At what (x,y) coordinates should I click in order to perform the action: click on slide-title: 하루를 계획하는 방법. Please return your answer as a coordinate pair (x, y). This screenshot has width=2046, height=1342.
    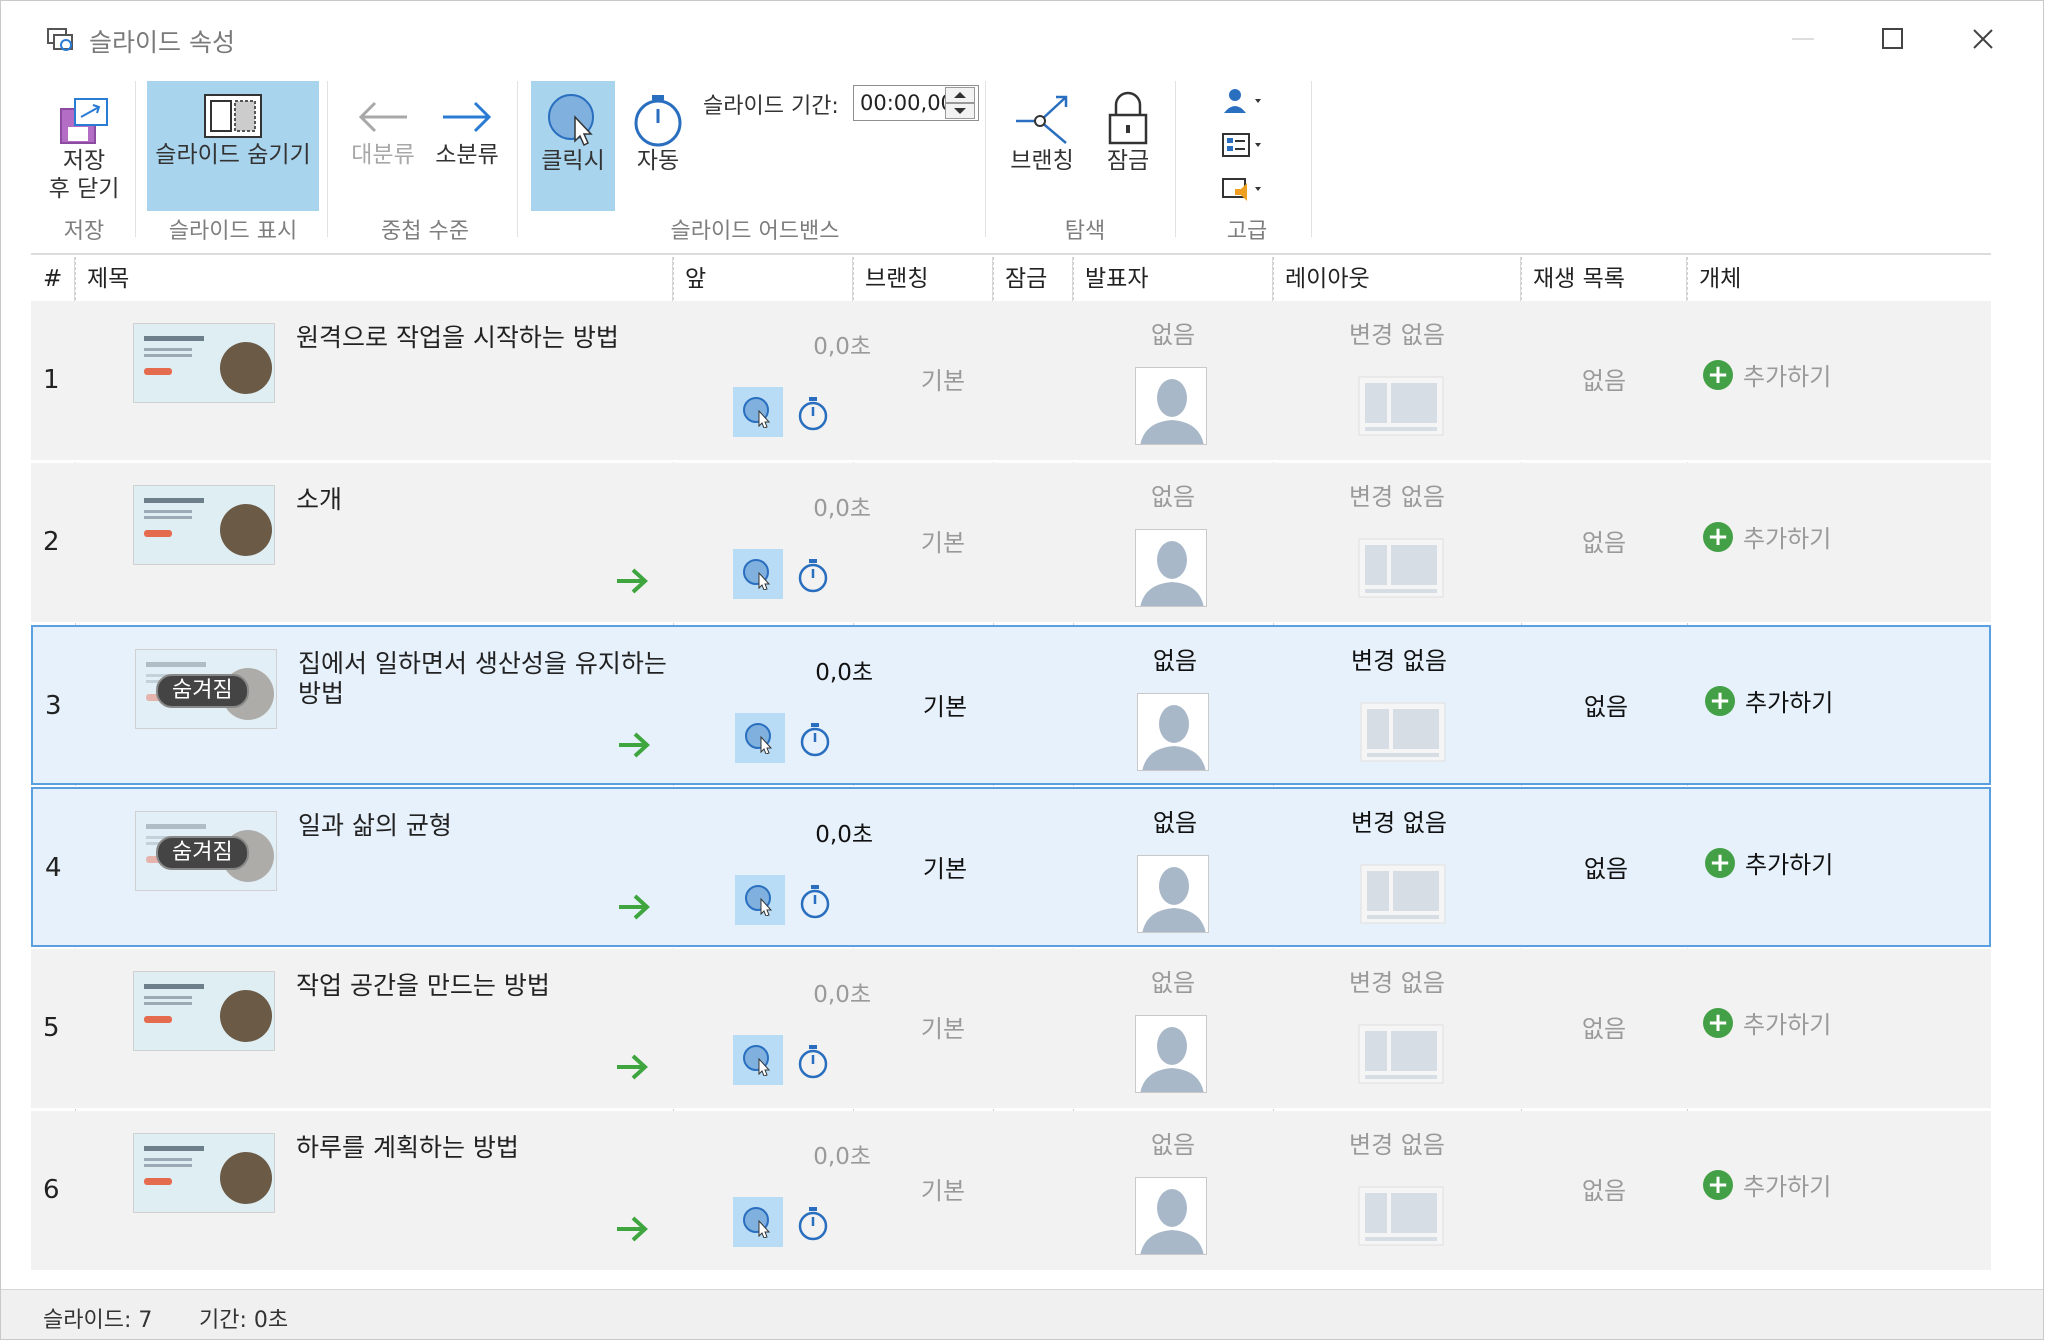
    Looking at the image, I should click on (481, 1148).